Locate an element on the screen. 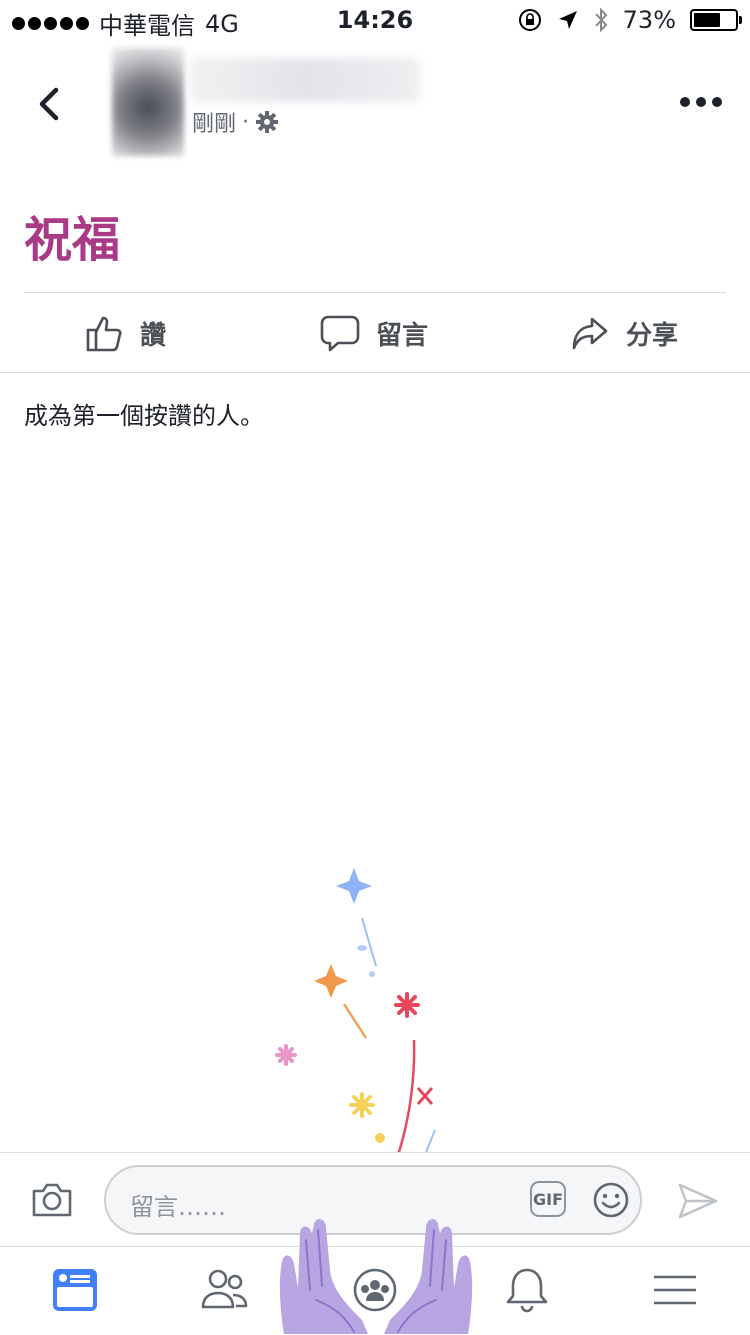 The width and height of the screenshot is (750, 1335). comment-label: 留言 is located at coordinates (402, 335).